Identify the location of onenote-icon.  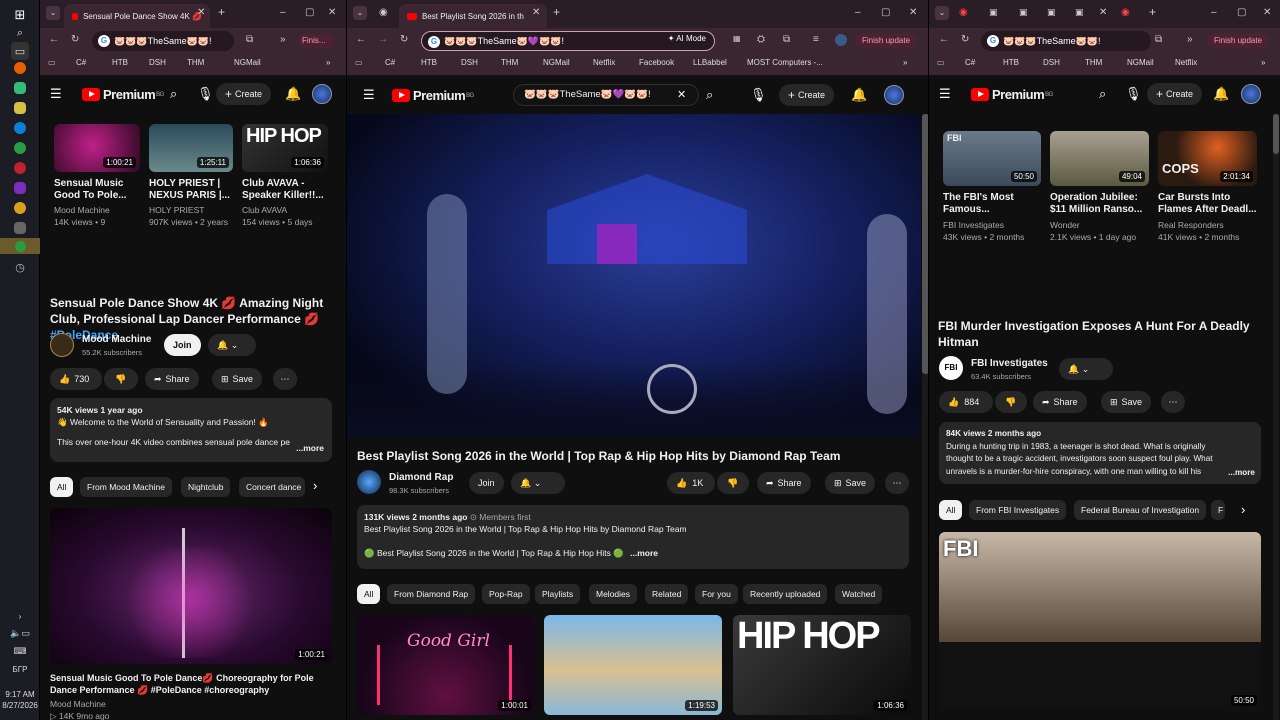
(20, 188).